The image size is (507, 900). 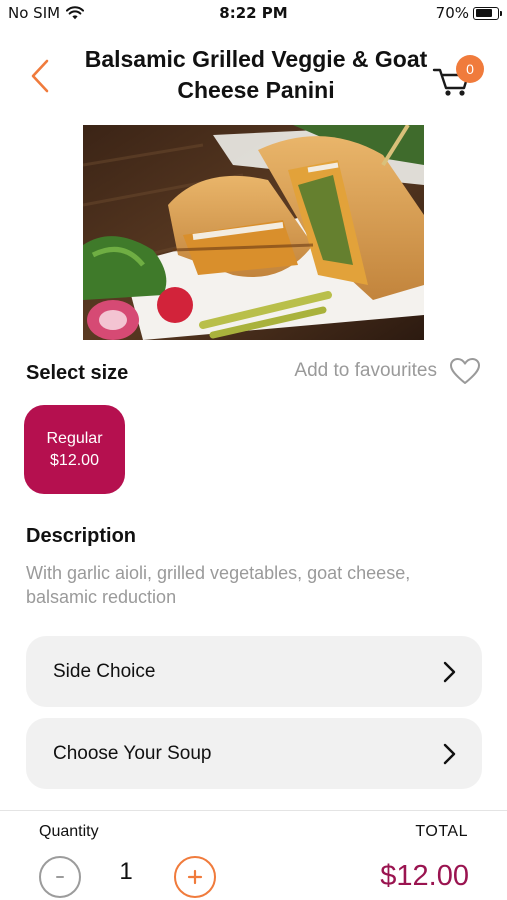 I want to click on plus-icon, so click(x=195, y=877).